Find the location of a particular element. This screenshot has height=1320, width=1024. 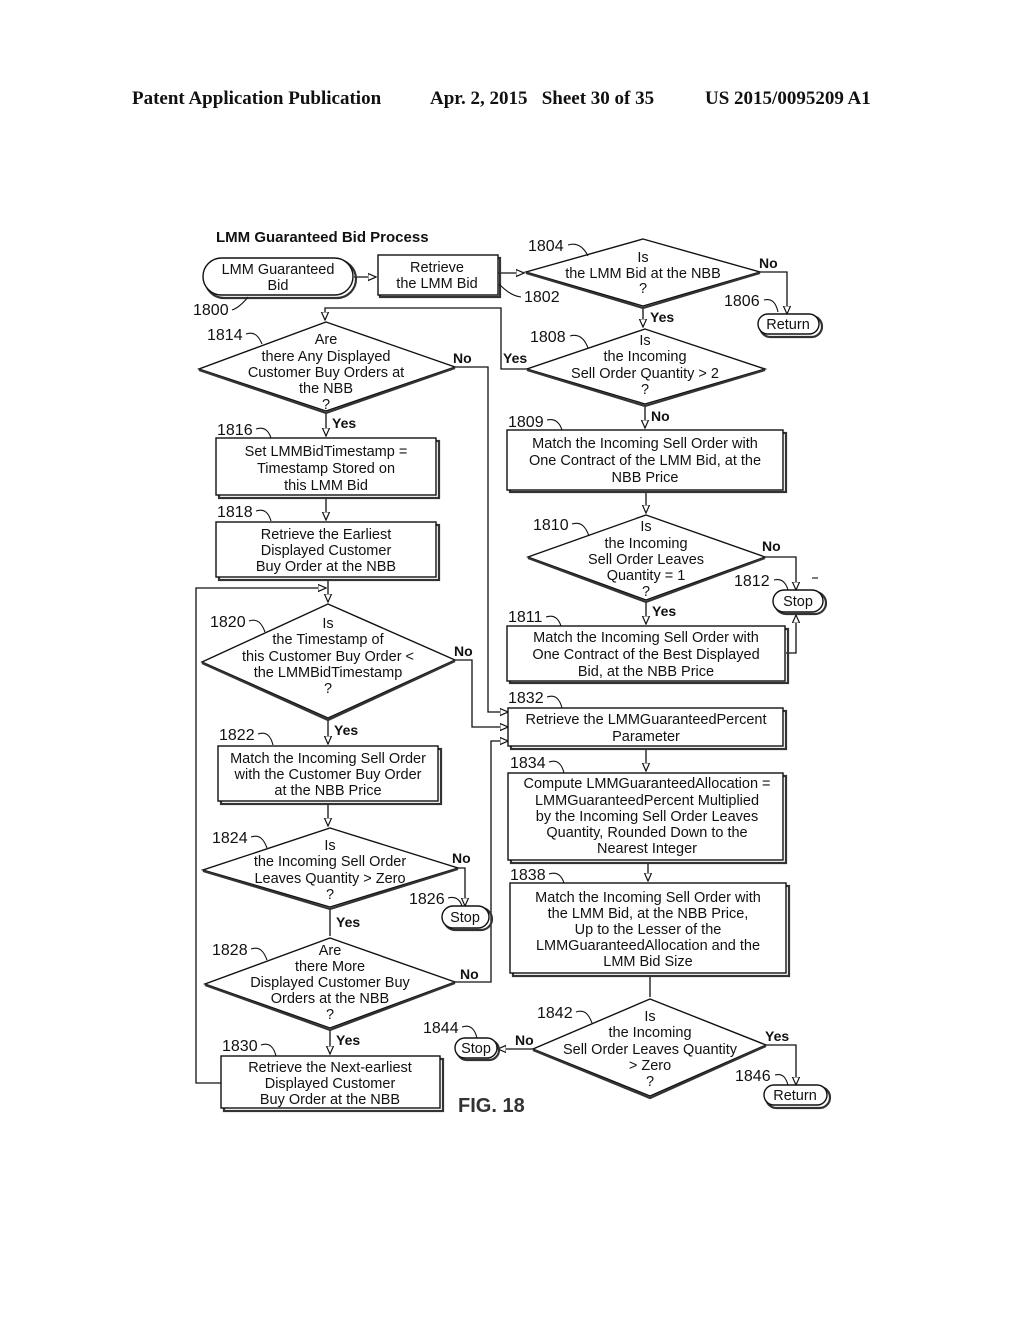

ref-1806: 1806 is located at coordinates (742, 301).